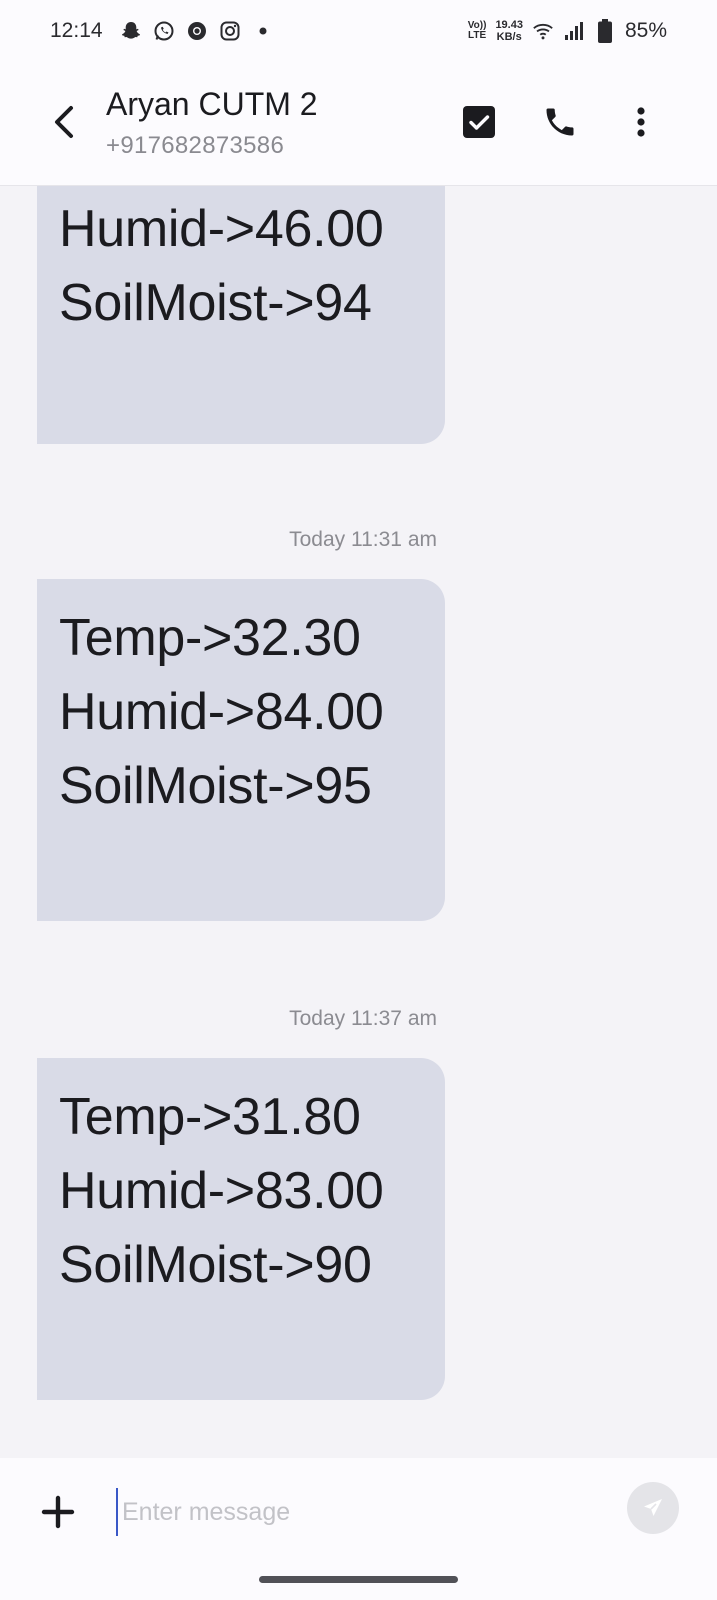  I want to click on message-line: Humid->83.00, so click(221, 1191).